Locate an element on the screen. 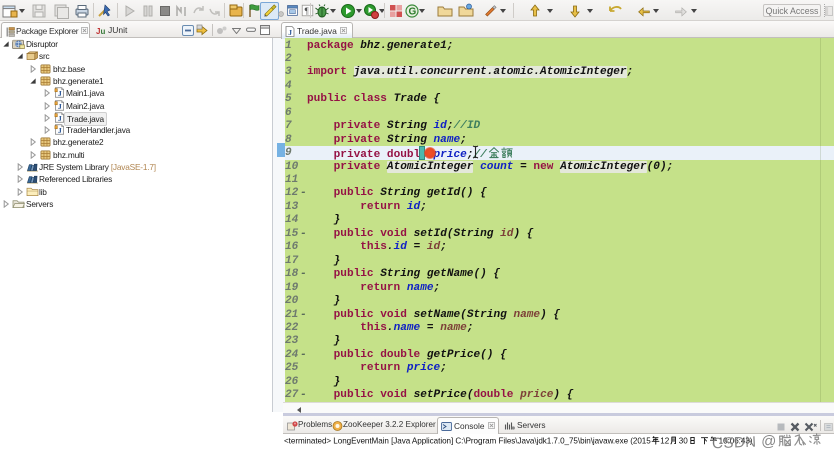 Image resolution: width=834 pixels, height=459 pixels. svg-text: G is located at coordinates (413, 12).